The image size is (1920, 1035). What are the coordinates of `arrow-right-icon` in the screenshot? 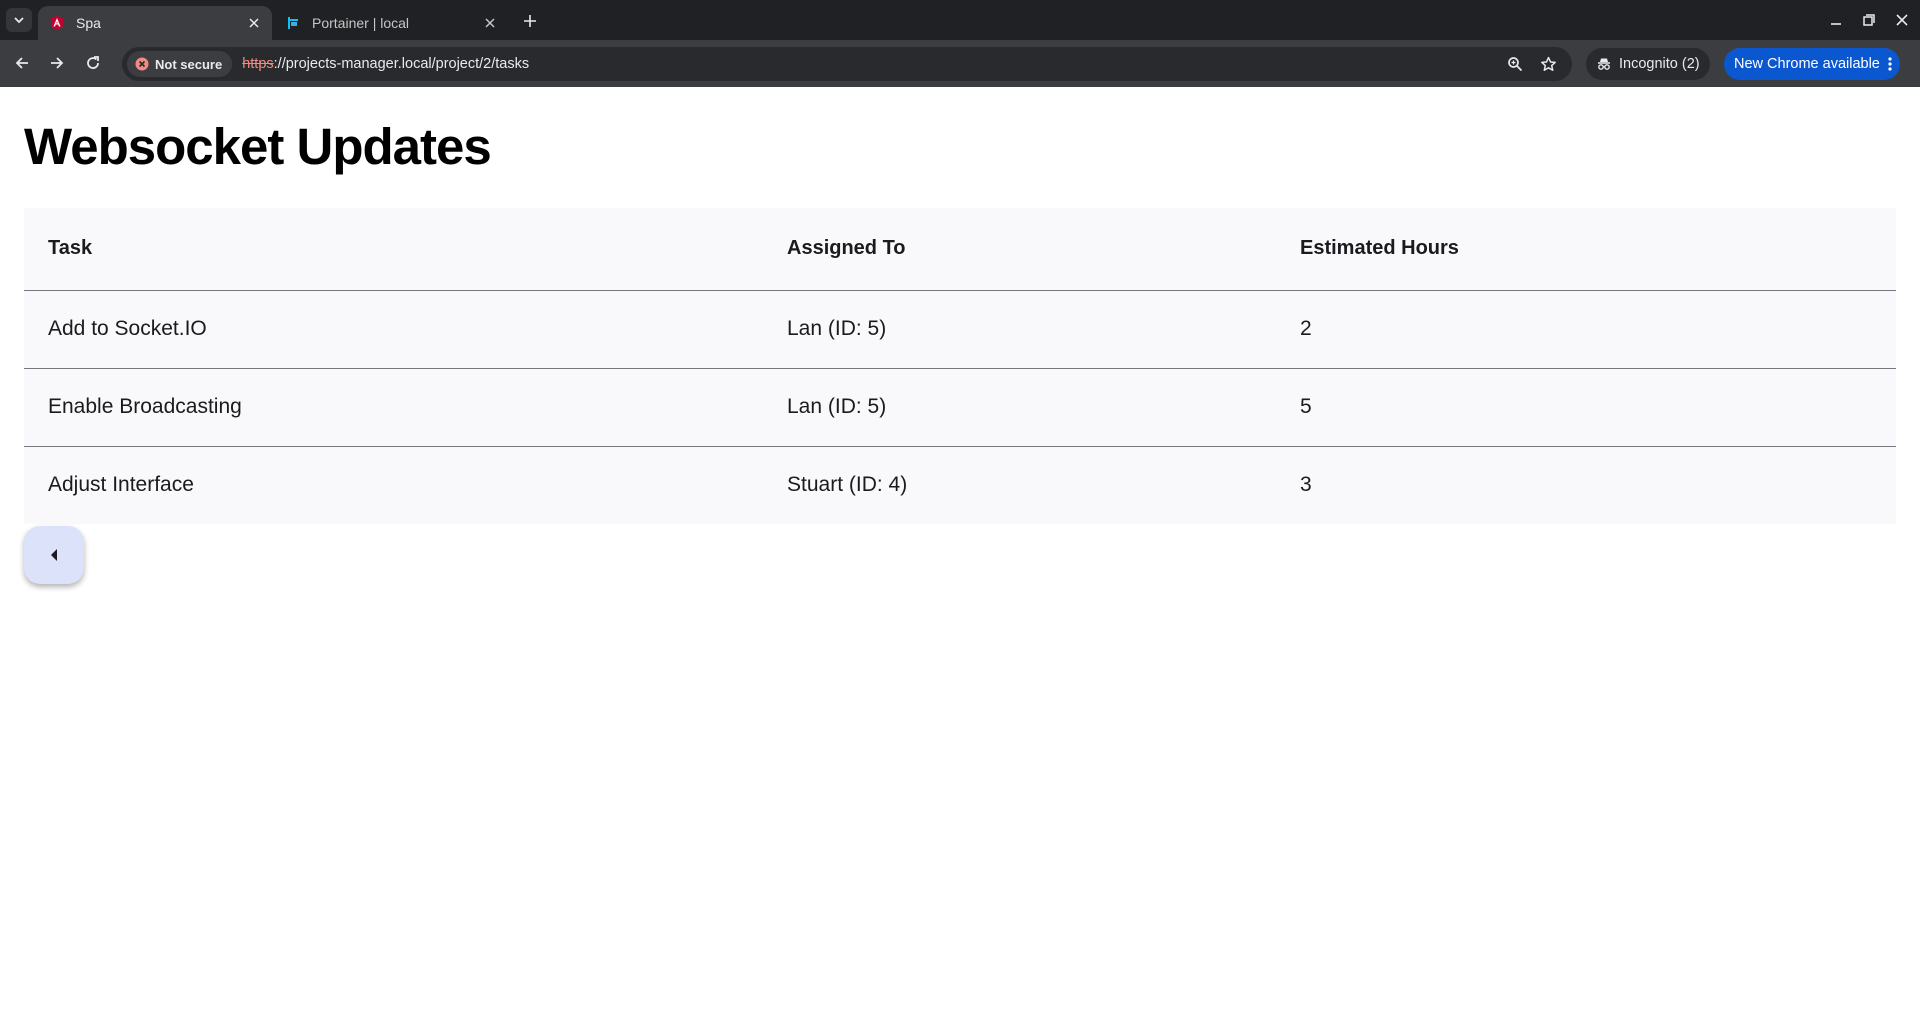 It's located at (57, 63).